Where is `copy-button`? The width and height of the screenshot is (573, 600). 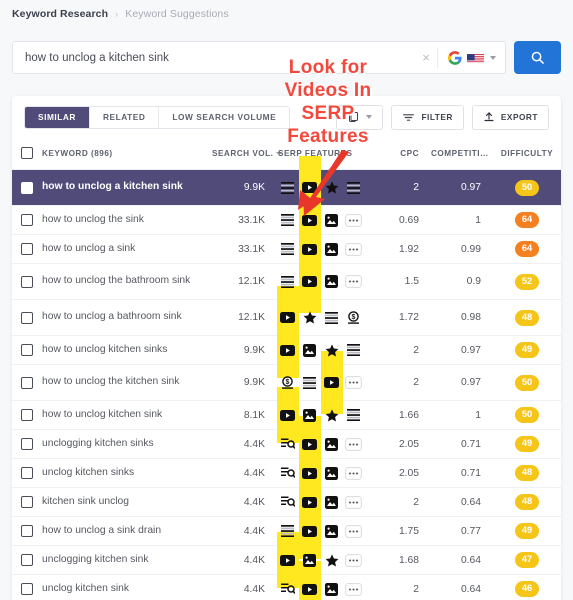
copy-button is located at coordinates (360, 117).